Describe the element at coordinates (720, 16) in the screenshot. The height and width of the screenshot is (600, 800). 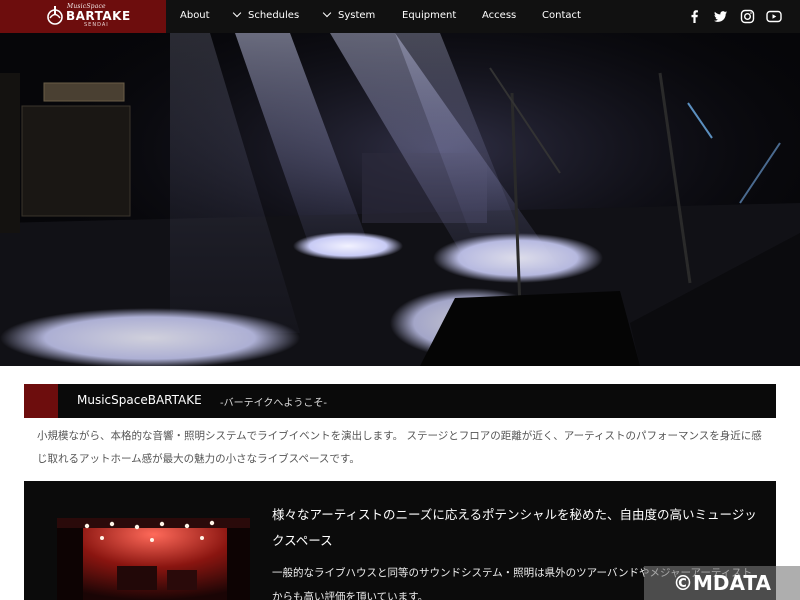
I see `twitter-icon` at that location.